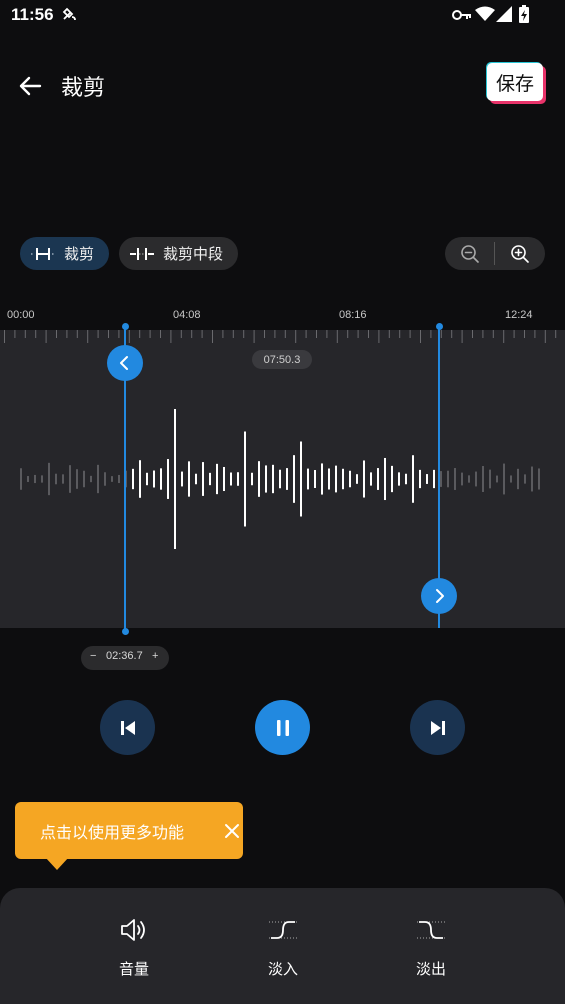 The width and height of the screenshot is (565, 1004). I want to click on start-handle-top-dot, so click(125, 326).